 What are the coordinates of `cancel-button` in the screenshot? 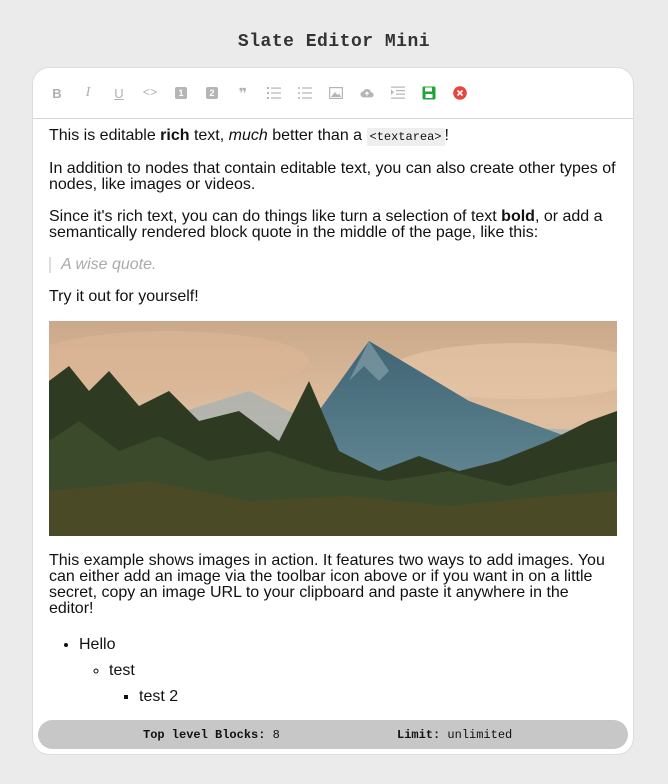 It's located at (460, 93).